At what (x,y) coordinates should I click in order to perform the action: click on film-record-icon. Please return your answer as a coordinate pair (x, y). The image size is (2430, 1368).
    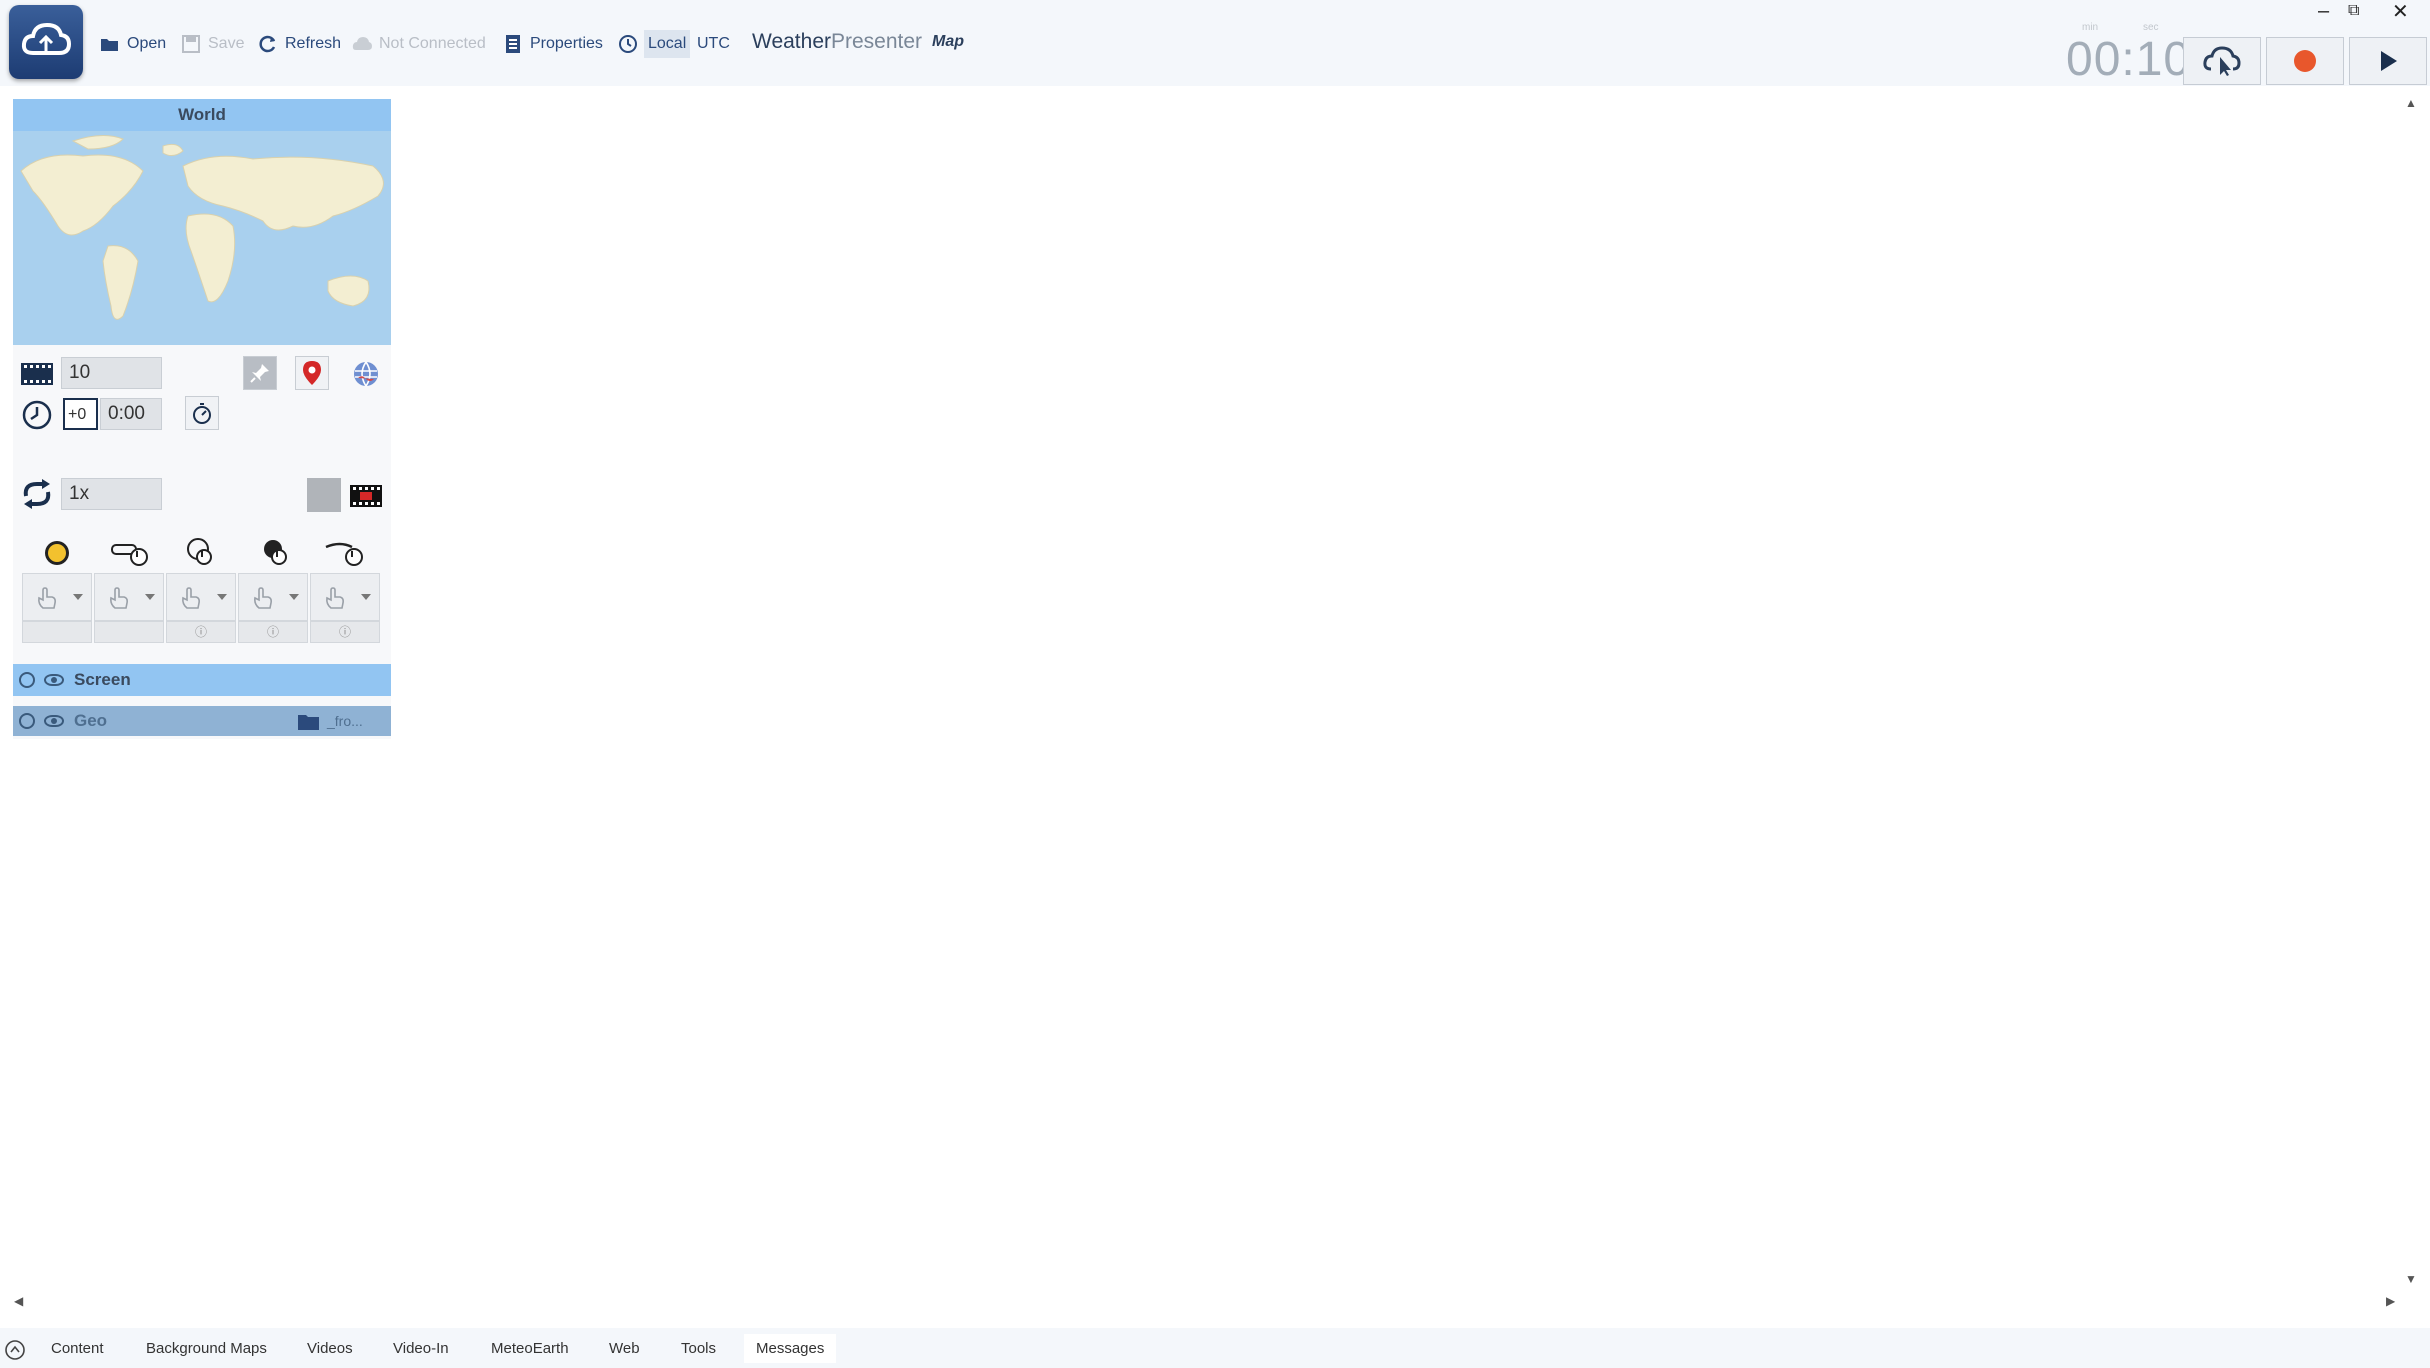
    Looking at the image, I should click on (366, 496).